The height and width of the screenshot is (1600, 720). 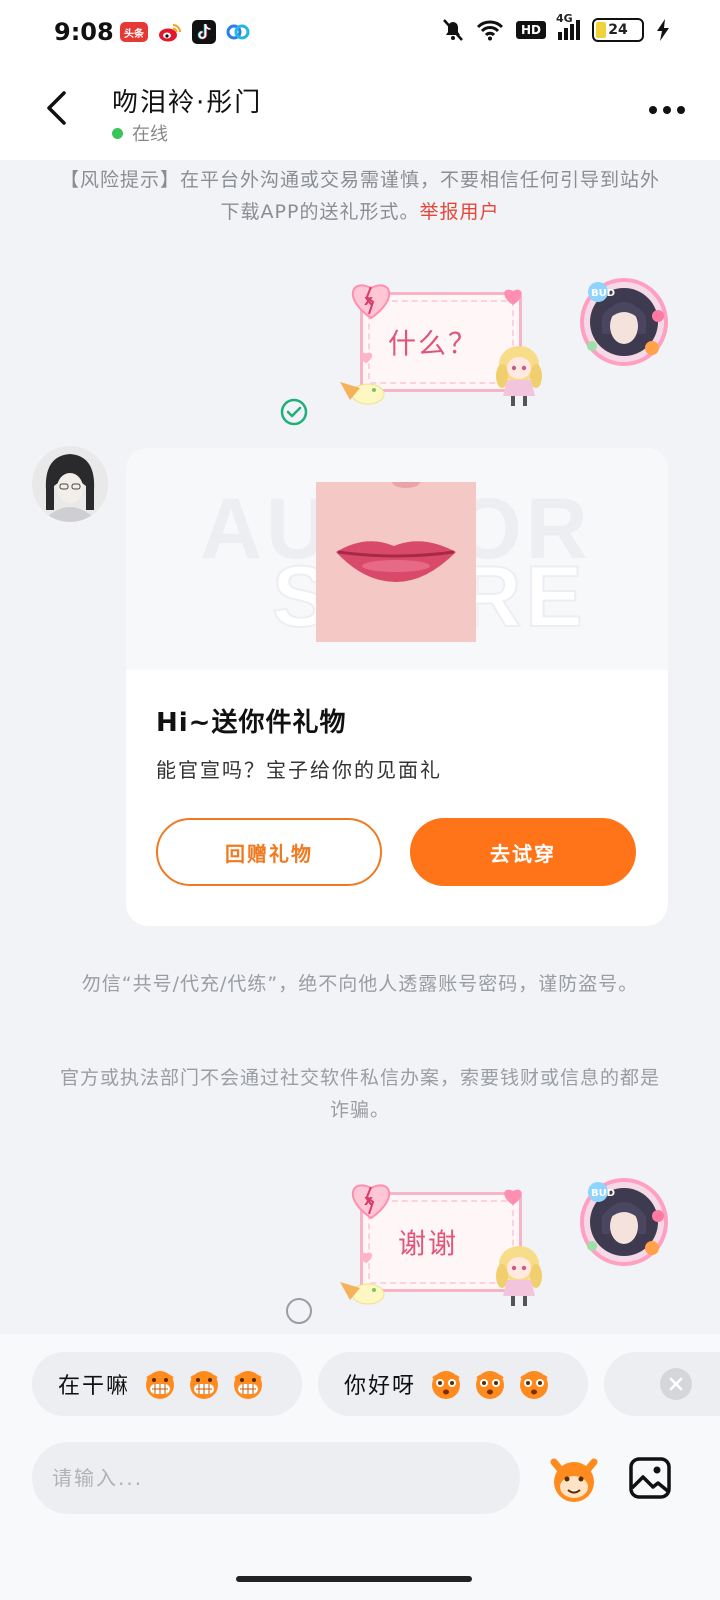 What do you see at coordinates (428, 1243) in the screenshot?
I see `sticker-text: 谢谢` at bounding box center [428, 1243].